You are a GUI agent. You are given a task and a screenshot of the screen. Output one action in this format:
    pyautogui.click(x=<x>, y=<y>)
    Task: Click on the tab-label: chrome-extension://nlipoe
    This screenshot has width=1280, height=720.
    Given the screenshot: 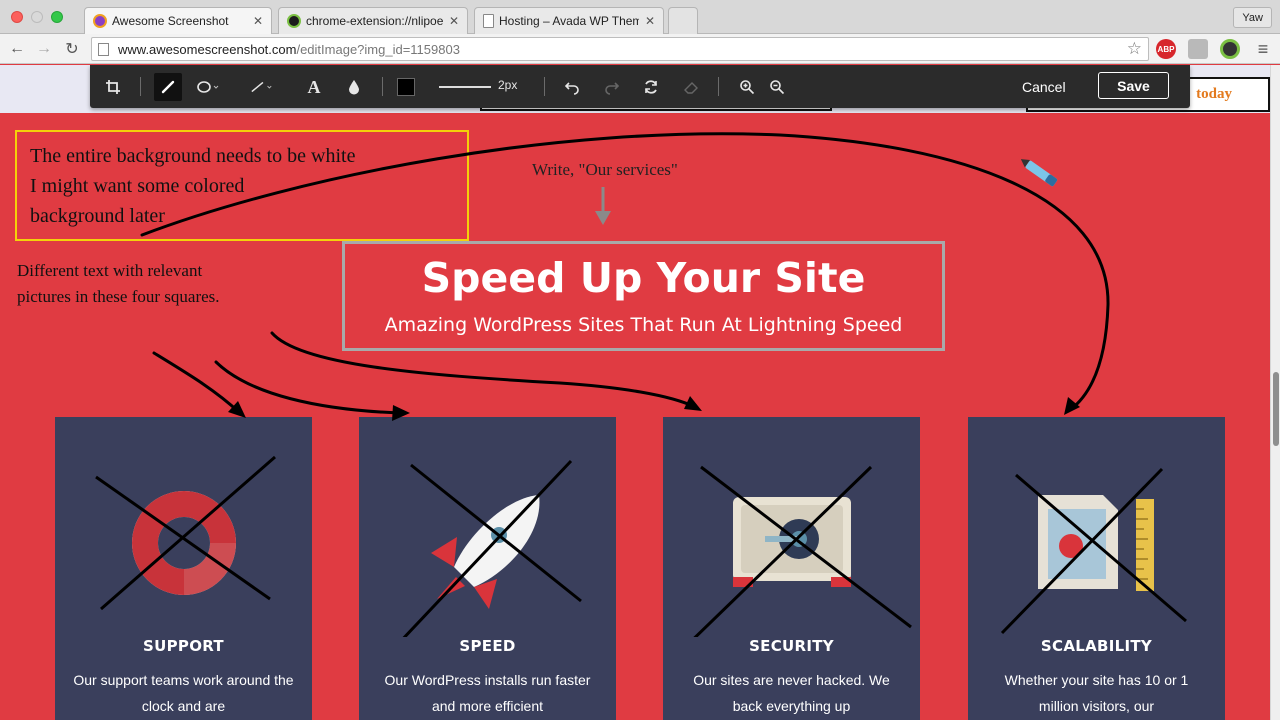 What is the action you would take?
    pyautogui.click(x=374, y=21)
    